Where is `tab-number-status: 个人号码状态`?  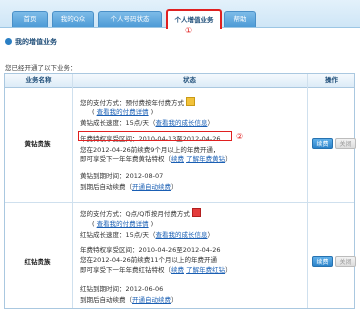 tab-number-status: 个人号码状态 is located at coordinates (130, 19).